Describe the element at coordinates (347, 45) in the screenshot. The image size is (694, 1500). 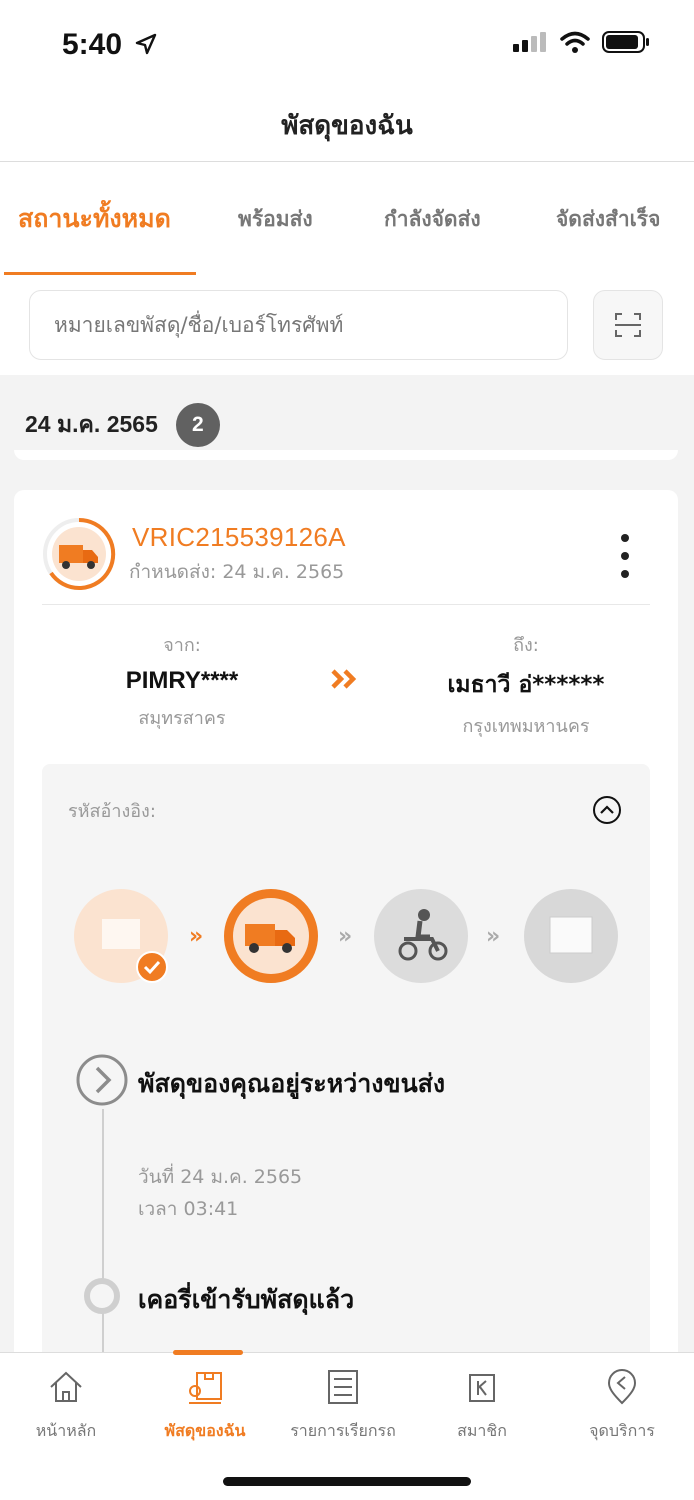
I see `status-bar: 5:40` at that location.